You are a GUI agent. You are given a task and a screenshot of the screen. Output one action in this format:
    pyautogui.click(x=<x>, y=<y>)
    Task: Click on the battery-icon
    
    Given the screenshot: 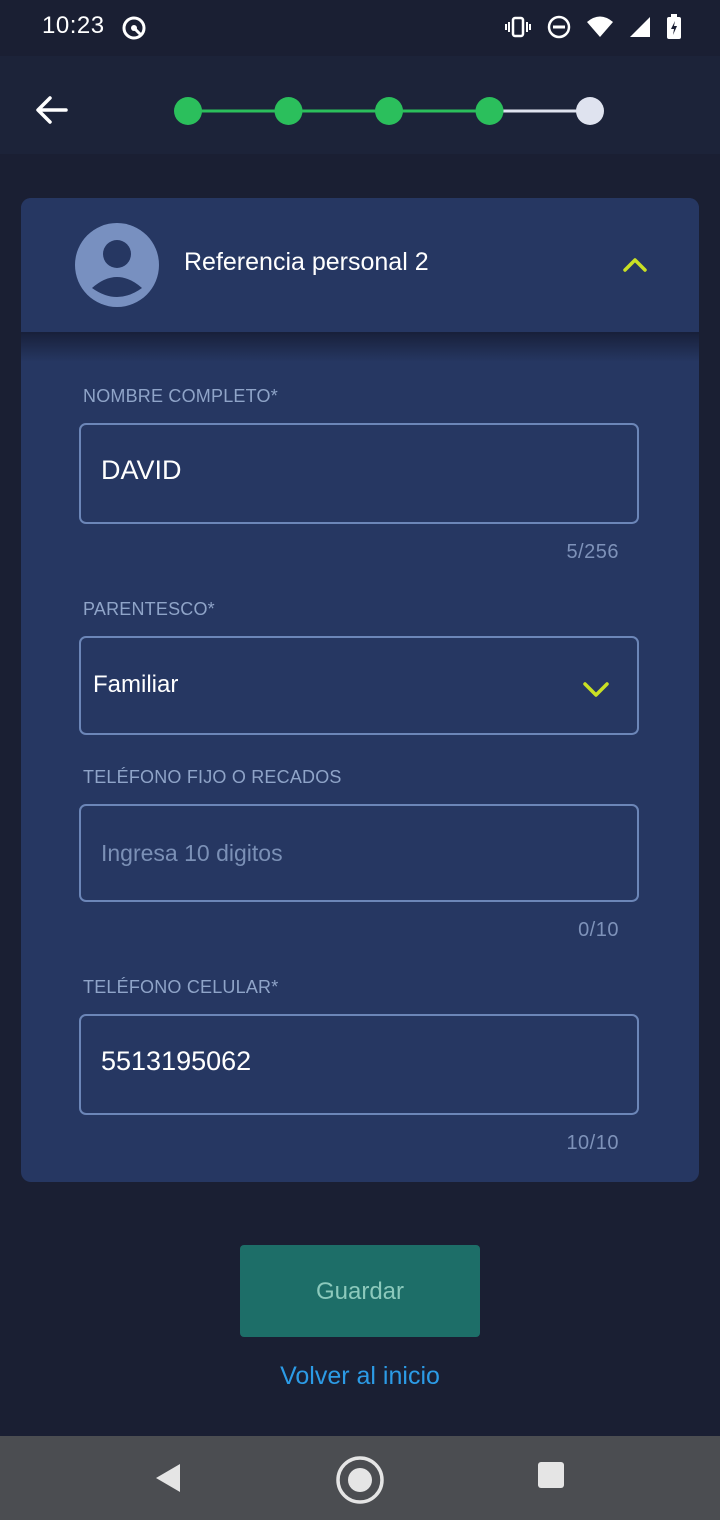 What is the action you would take?
    pyautogui.click(x=674, y=26)
    